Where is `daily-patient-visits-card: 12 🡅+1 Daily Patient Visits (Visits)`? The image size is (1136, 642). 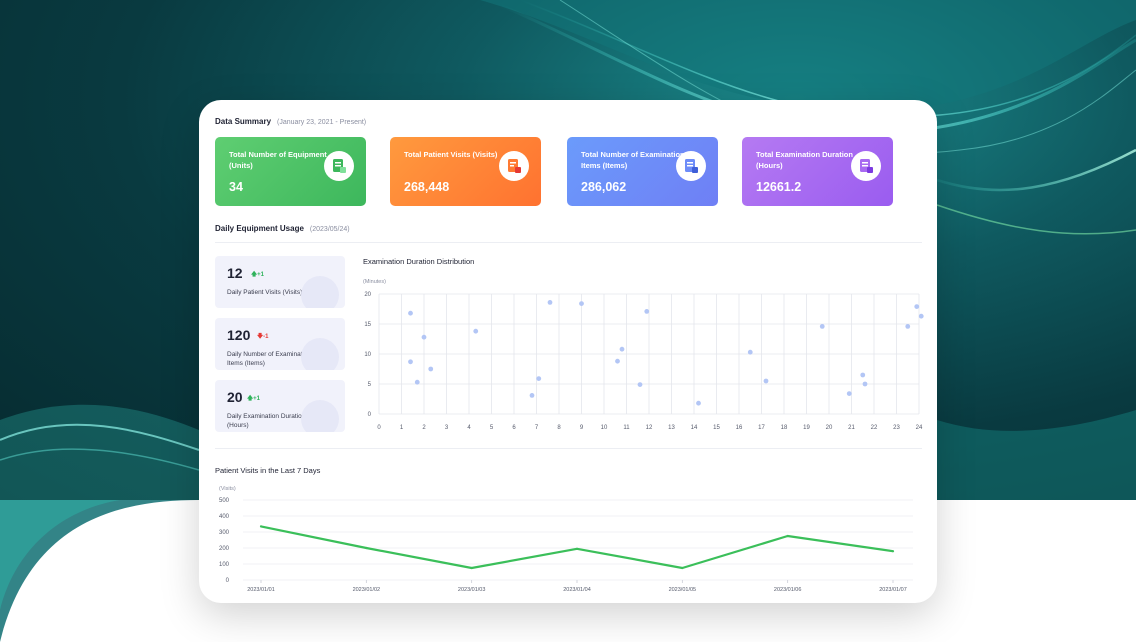
daily-patient-visits-card: 12 🡅+1 Daily Patient Visits (Visits) is located at coordinates (280, 282).